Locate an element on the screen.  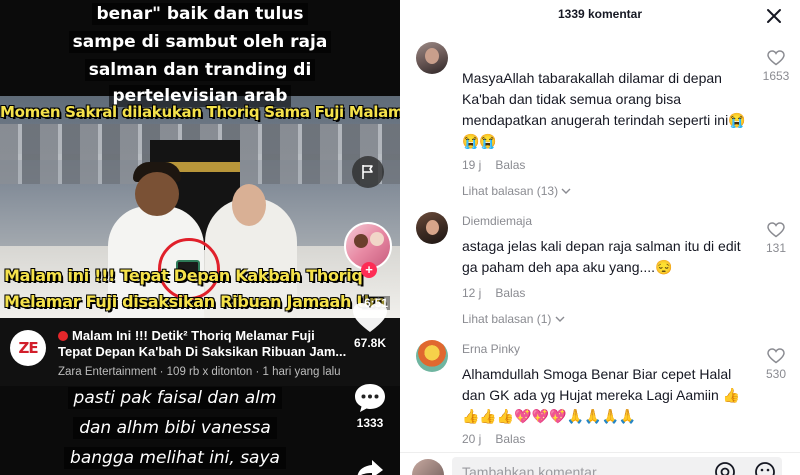
close-button is located at coordinates (774, 16).